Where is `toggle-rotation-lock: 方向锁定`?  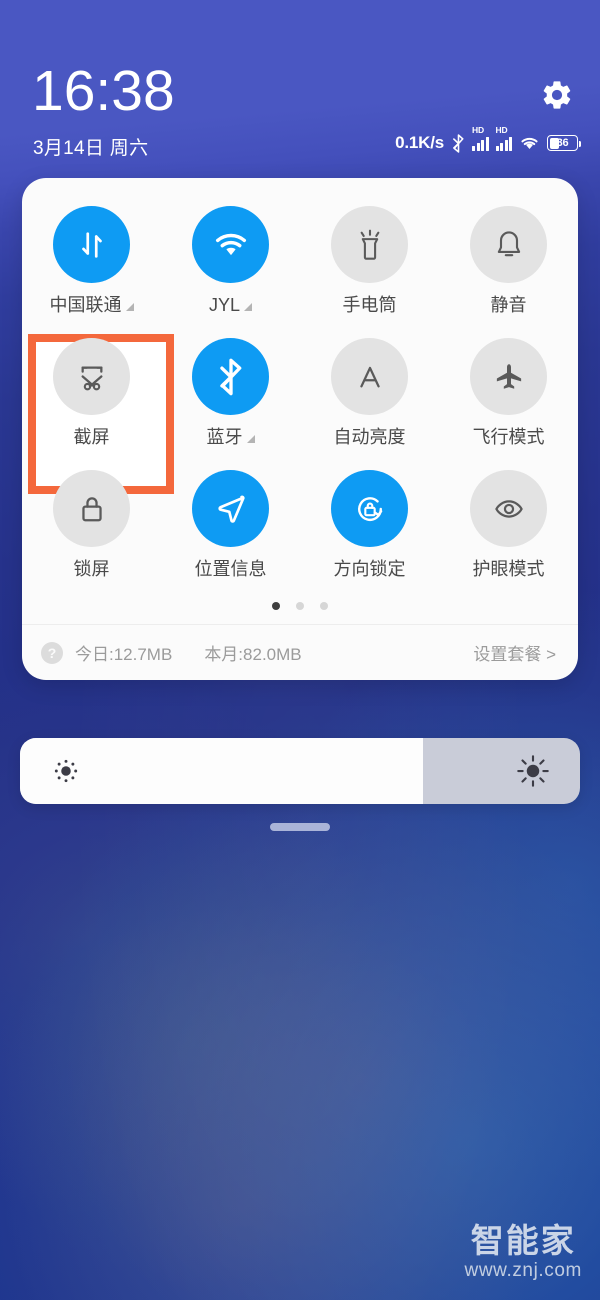 toggle-rotation-lock: 方向锁定 is located at coordinates (369, 525).